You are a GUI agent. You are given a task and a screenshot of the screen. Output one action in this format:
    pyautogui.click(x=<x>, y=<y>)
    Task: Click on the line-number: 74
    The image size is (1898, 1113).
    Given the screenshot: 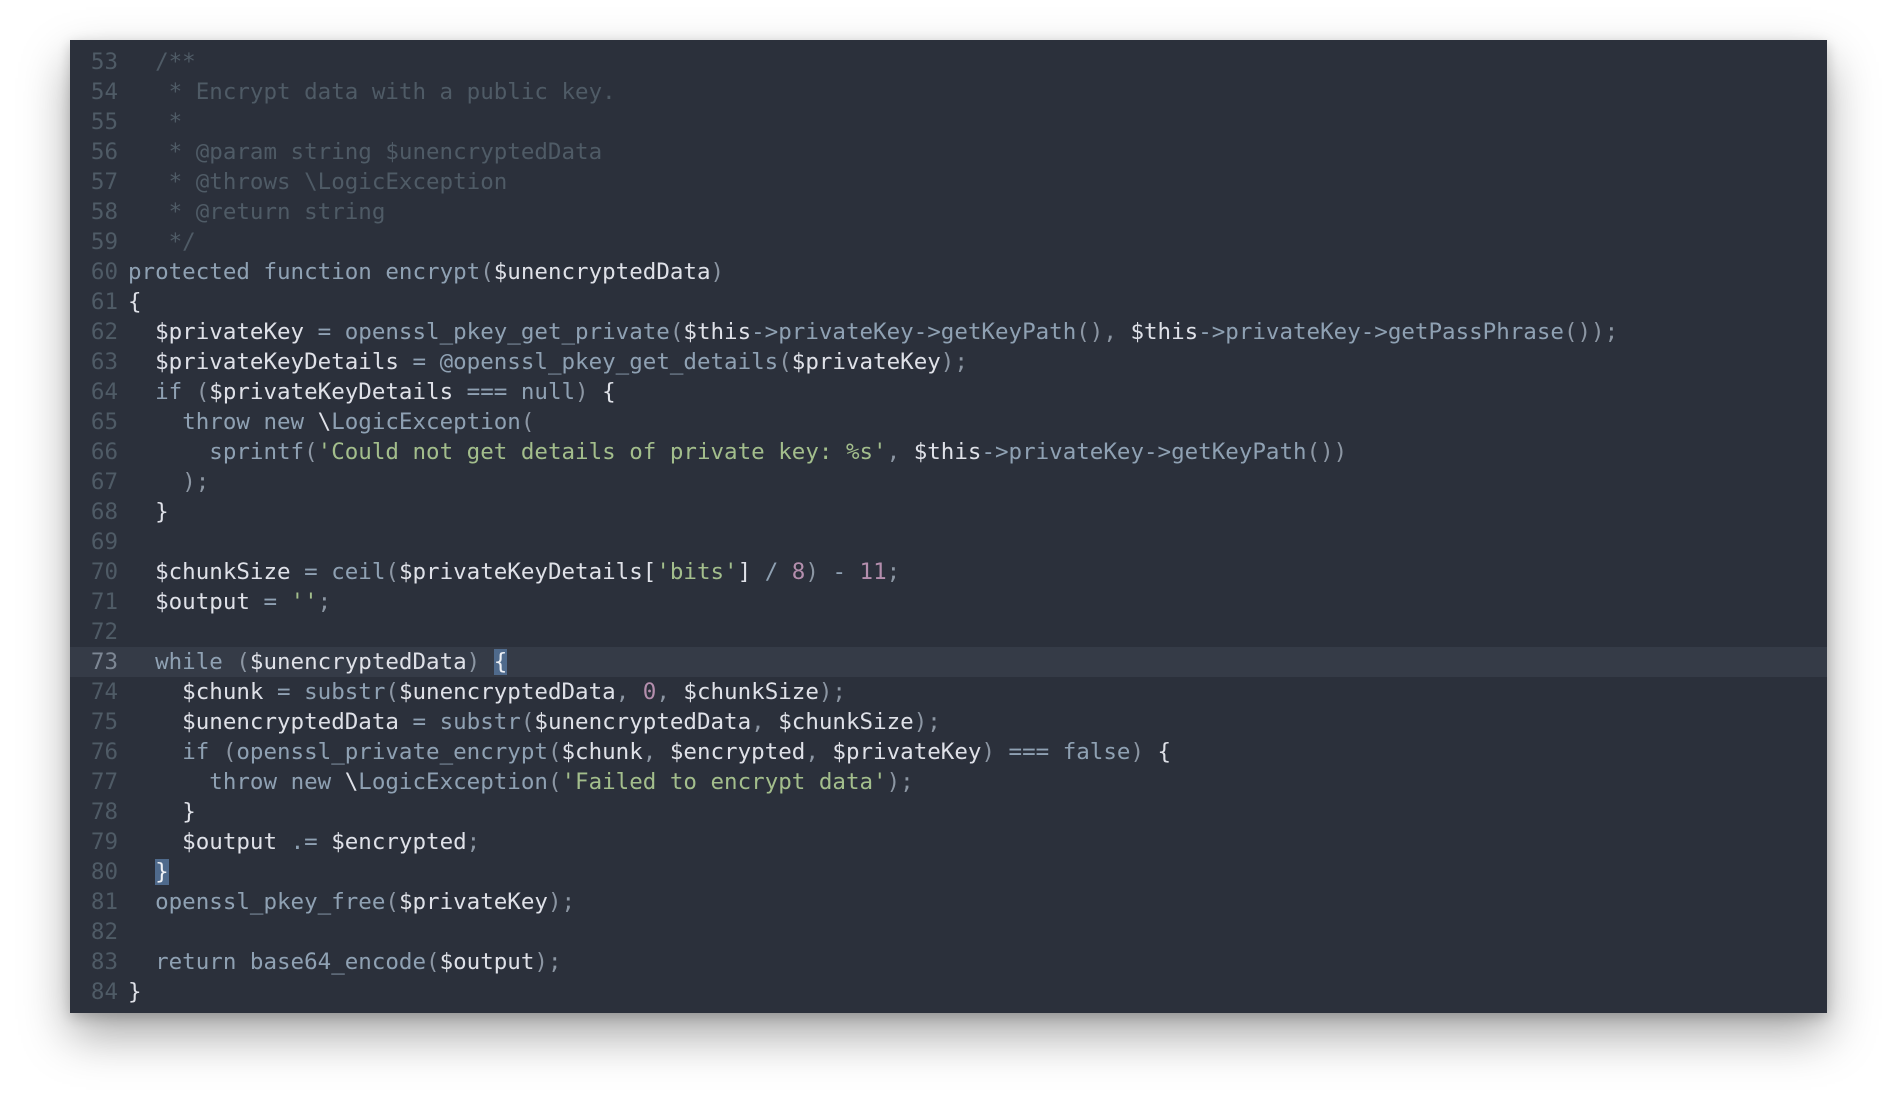 What is the action you would take?
    pyautogui.click(x=104, y=692)
    